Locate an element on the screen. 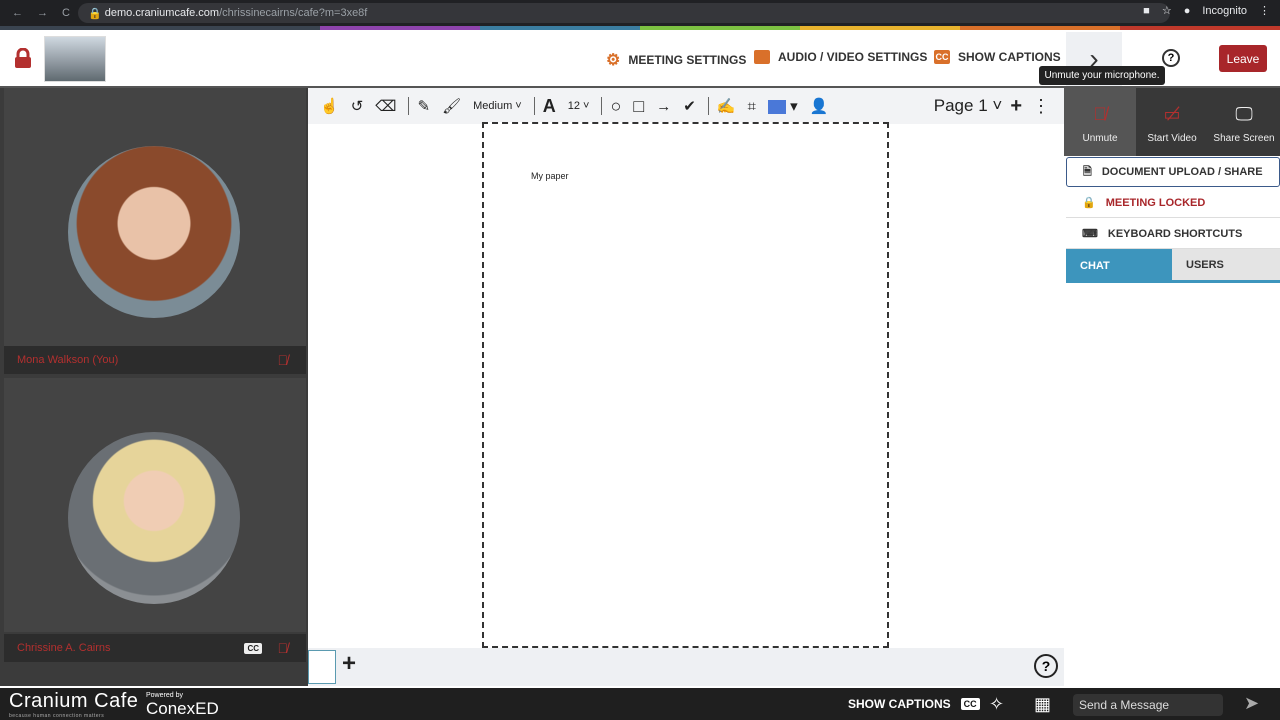 This screenshot has width=1280, height=720. audio-video-settings-button: AUDIO / VIDEO SETTINGS is located at coordinates (840, 57).